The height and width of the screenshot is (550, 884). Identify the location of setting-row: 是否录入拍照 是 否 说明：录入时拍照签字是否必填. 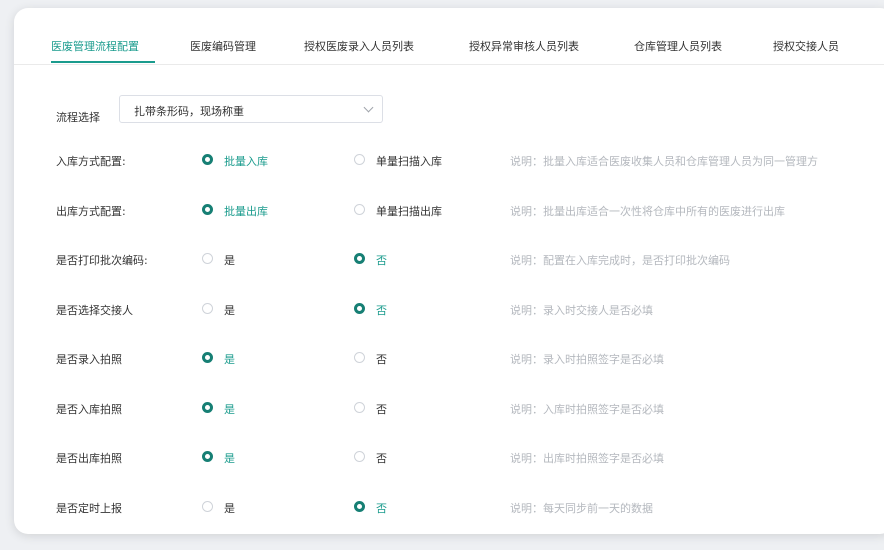
(449, 358).